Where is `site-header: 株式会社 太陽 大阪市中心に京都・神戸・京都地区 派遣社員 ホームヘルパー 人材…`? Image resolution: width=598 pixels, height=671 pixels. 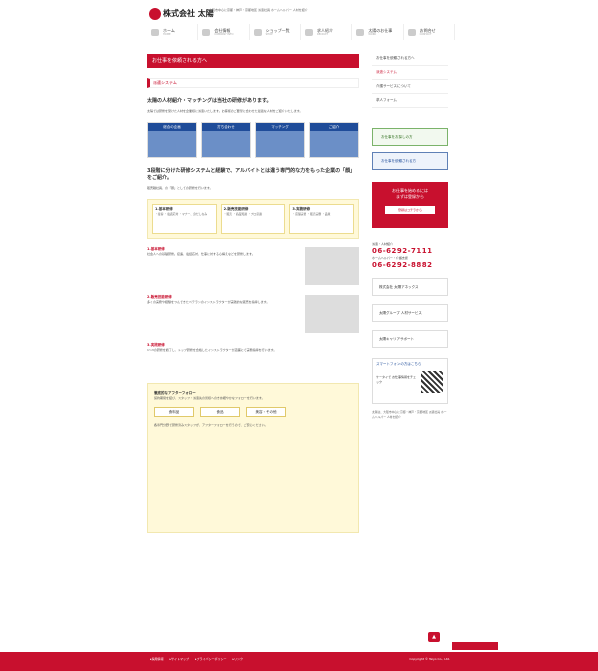 site-header: 株式会社 太陽 大阪市中心に京都・神戸・京都地区 派遣社員 ホームヘルパー 人材… is located at coordinates (297, 14).